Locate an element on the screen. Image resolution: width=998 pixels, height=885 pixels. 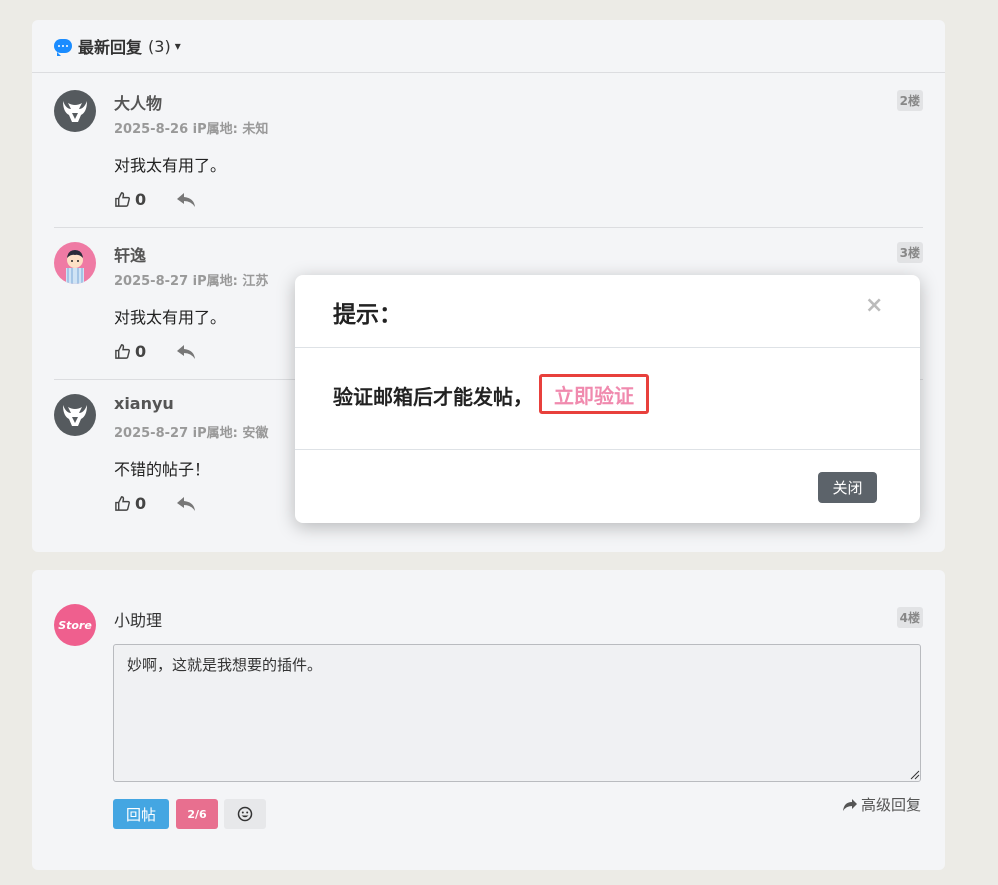
post-author: 轩逸 is located at coordinates (130, 254).